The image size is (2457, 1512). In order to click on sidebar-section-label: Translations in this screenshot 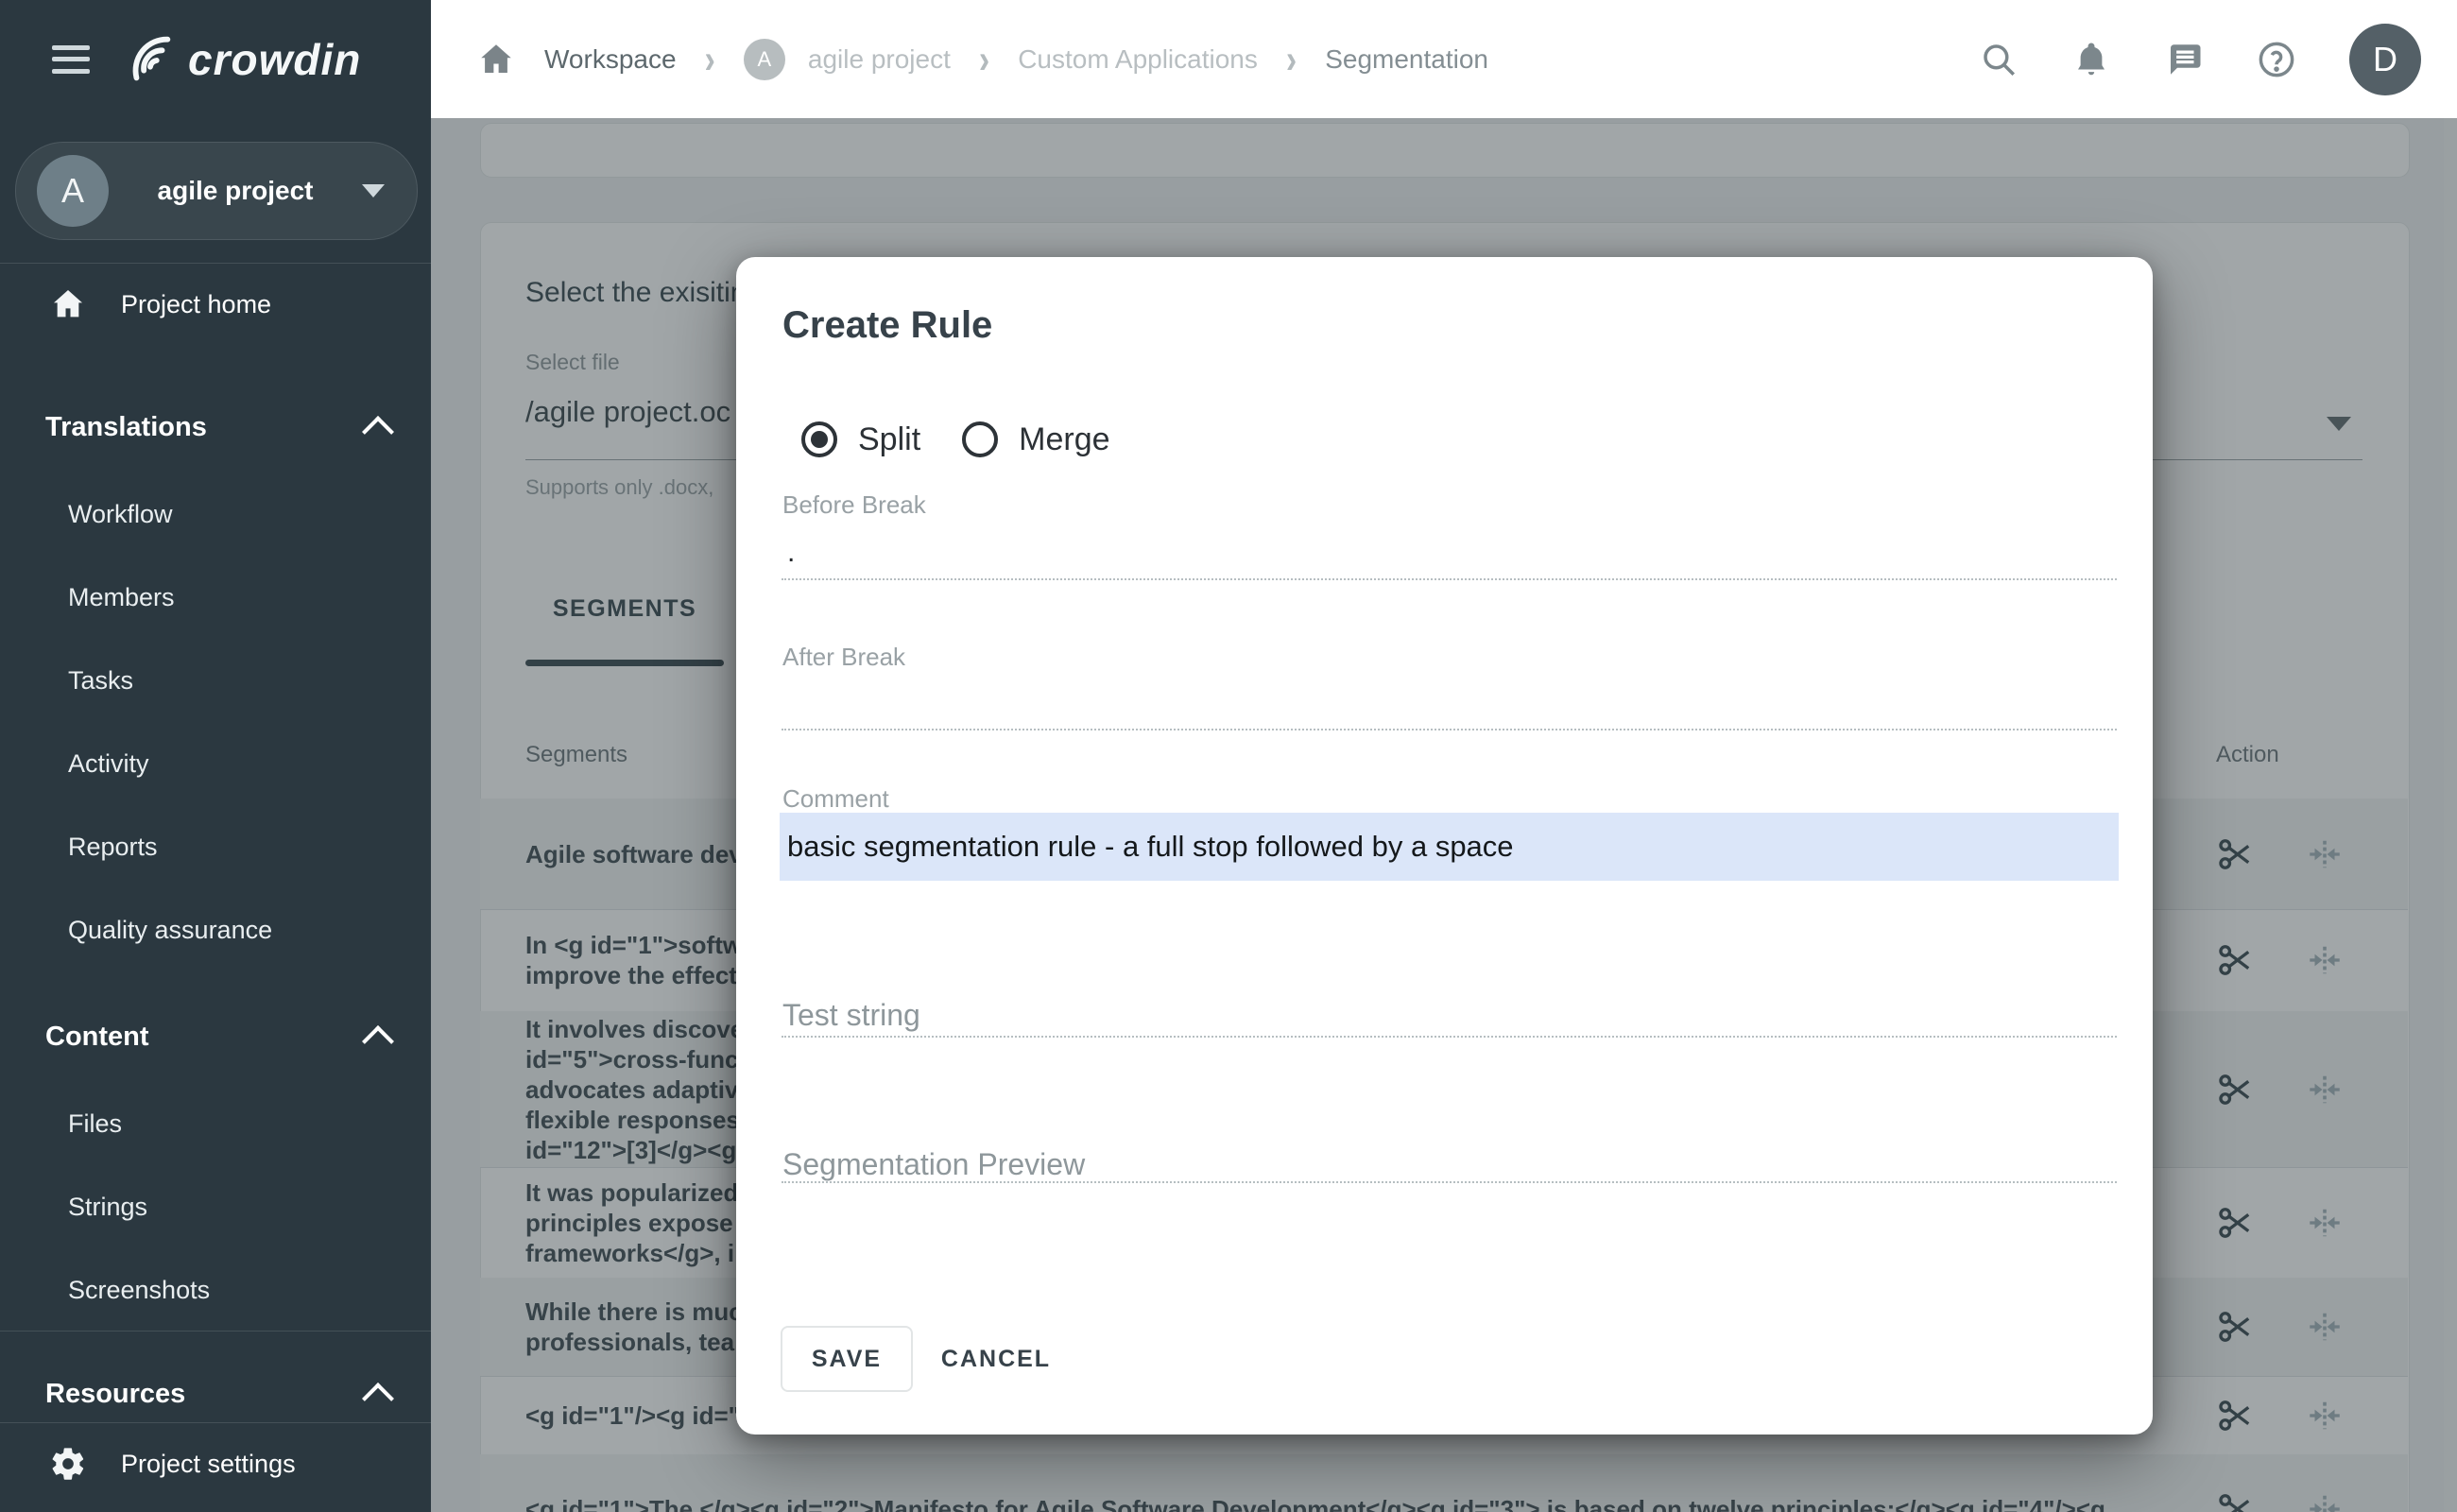, I will do `click(126, 427)`.